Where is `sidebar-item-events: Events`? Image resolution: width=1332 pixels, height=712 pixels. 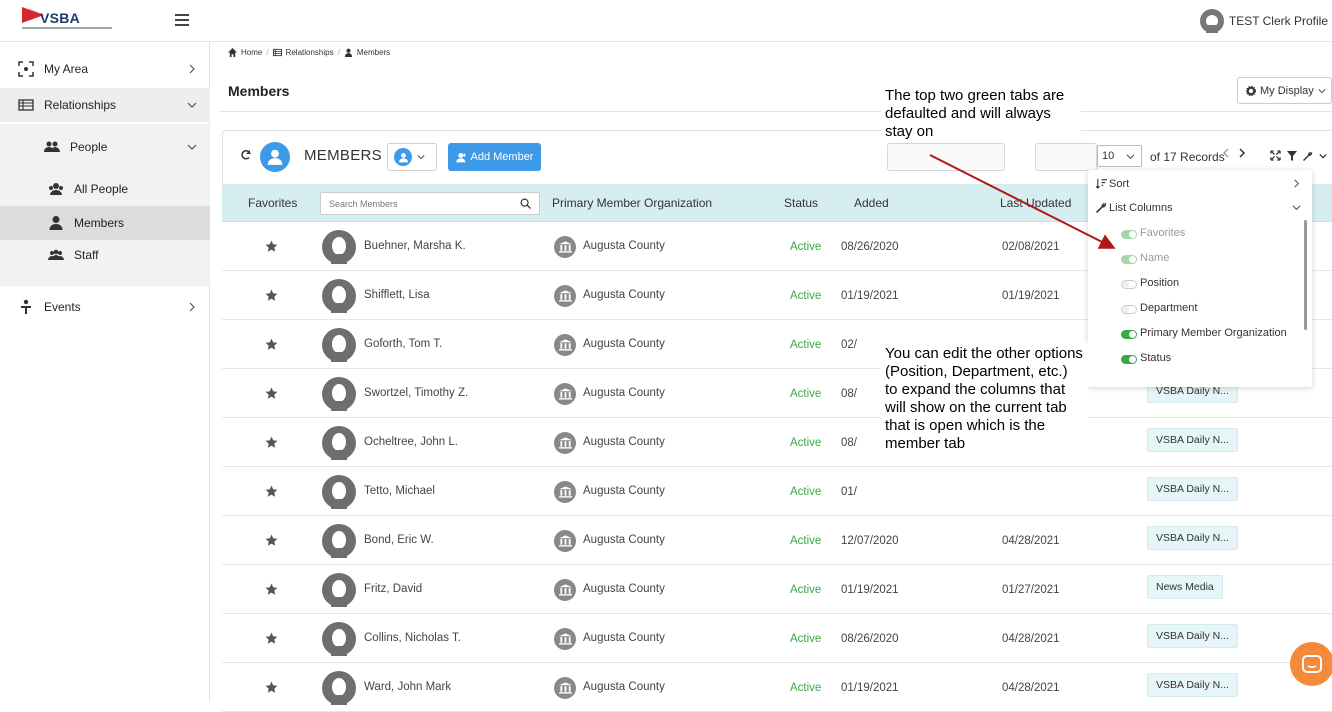
sidebar-item-events: Events is located at coordinates (105, 307).